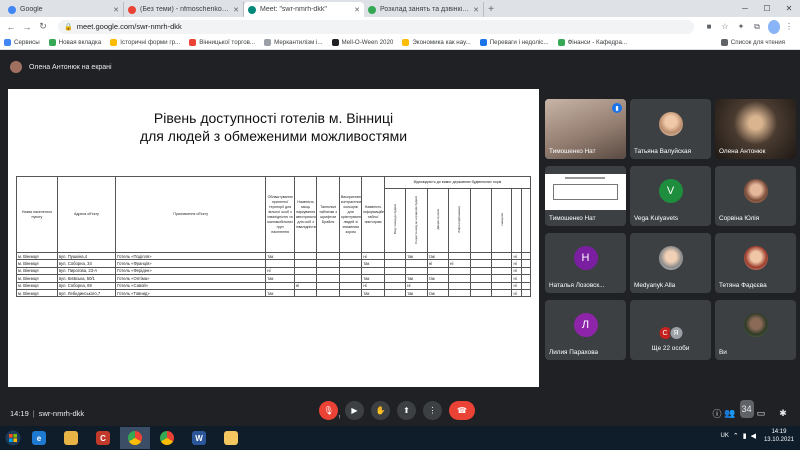 The height and width of the screenshot is (450, 800). I want to click on tab-title: Розклад занять та дзвінків | "Ен, so click(425, 9).